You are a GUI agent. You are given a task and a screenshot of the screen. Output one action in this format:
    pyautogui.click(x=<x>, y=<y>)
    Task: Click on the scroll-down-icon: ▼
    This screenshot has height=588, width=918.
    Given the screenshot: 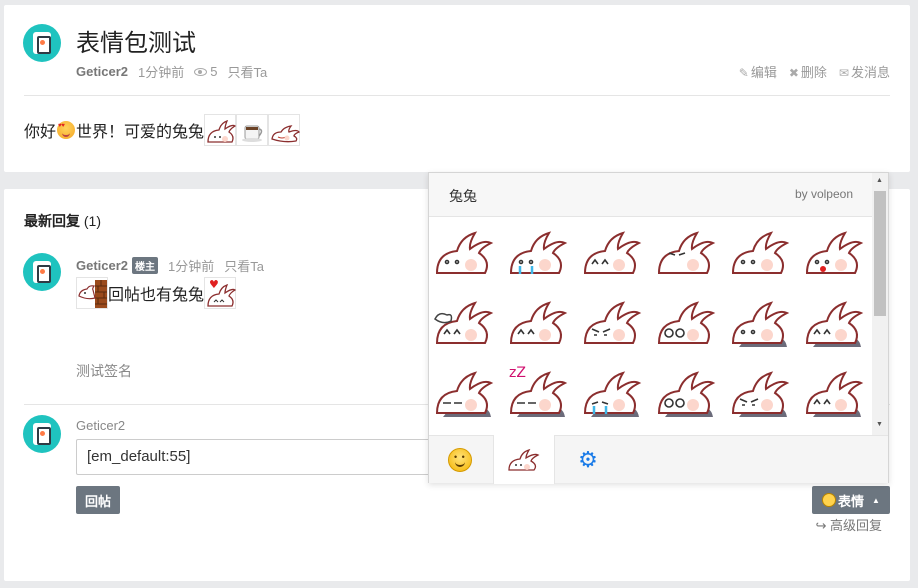 What is the action you would take?
    pyautogui.click(x=879, y=424)
    